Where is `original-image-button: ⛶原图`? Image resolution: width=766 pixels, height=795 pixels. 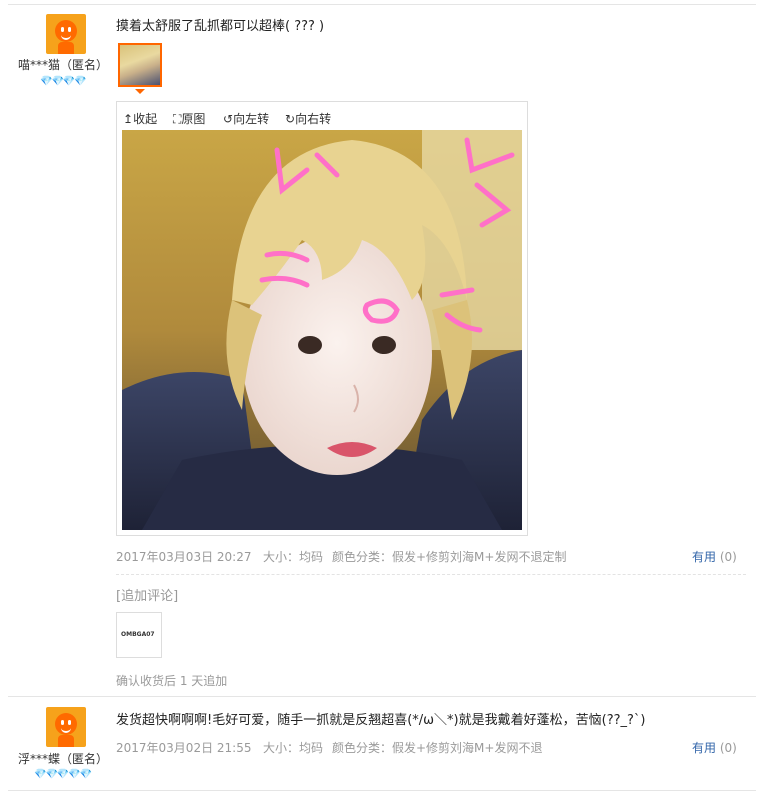
original-image-button: ⛶原图 is located at coordinates (189, 118).